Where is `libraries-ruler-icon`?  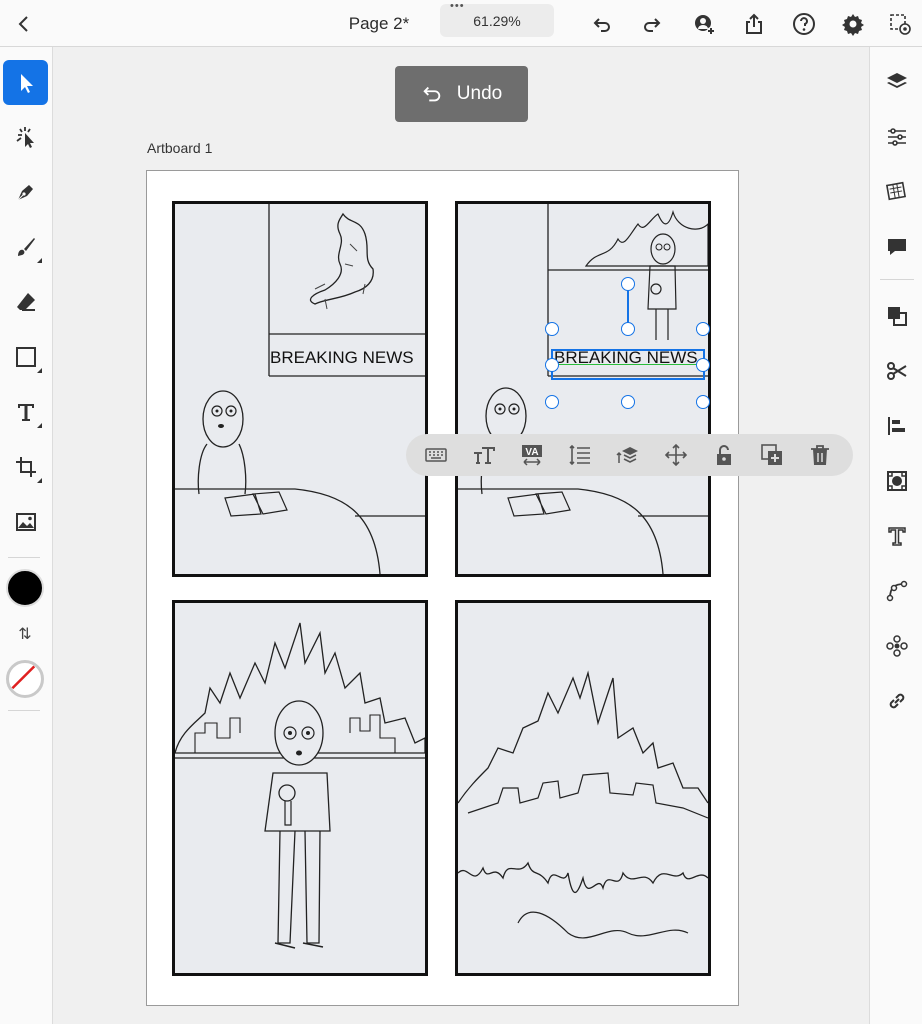 libraries-ruler-icon is located at coordinates (897, 192).